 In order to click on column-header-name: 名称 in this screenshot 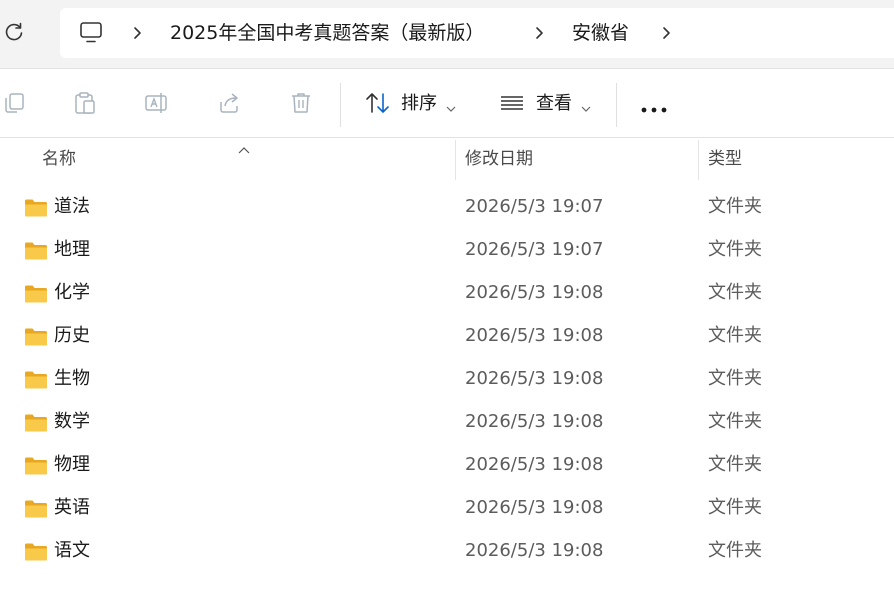, I will do `click(59, 159)`.